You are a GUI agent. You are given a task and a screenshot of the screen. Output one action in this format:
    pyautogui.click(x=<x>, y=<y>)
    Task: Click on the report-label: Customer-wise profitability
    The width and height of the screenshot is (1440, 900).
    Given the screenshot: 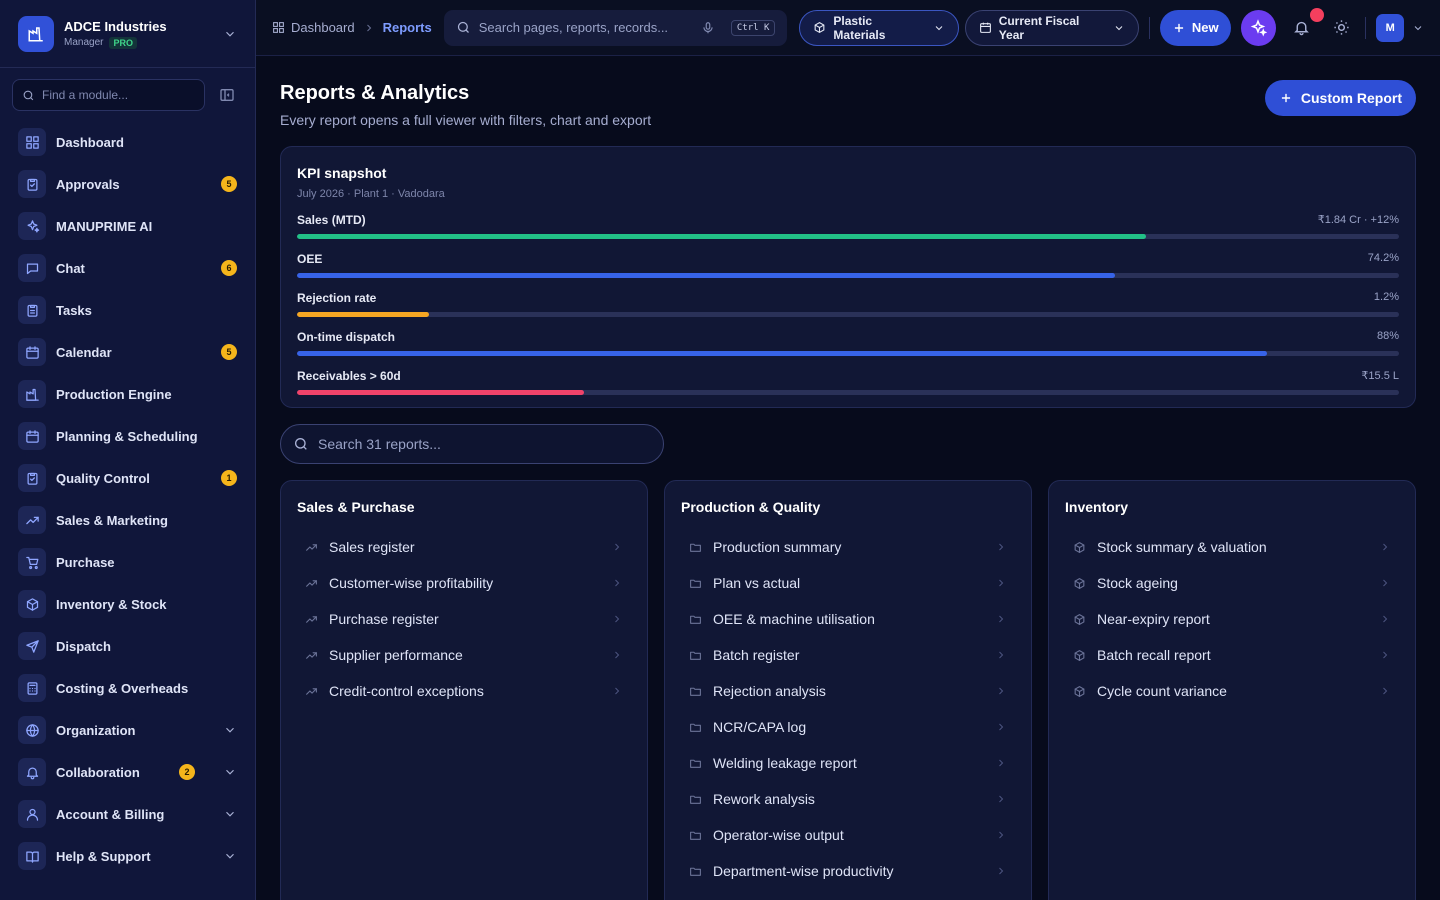 What is the action you would take?
    pyautogui.click(x=411, y=583)
    